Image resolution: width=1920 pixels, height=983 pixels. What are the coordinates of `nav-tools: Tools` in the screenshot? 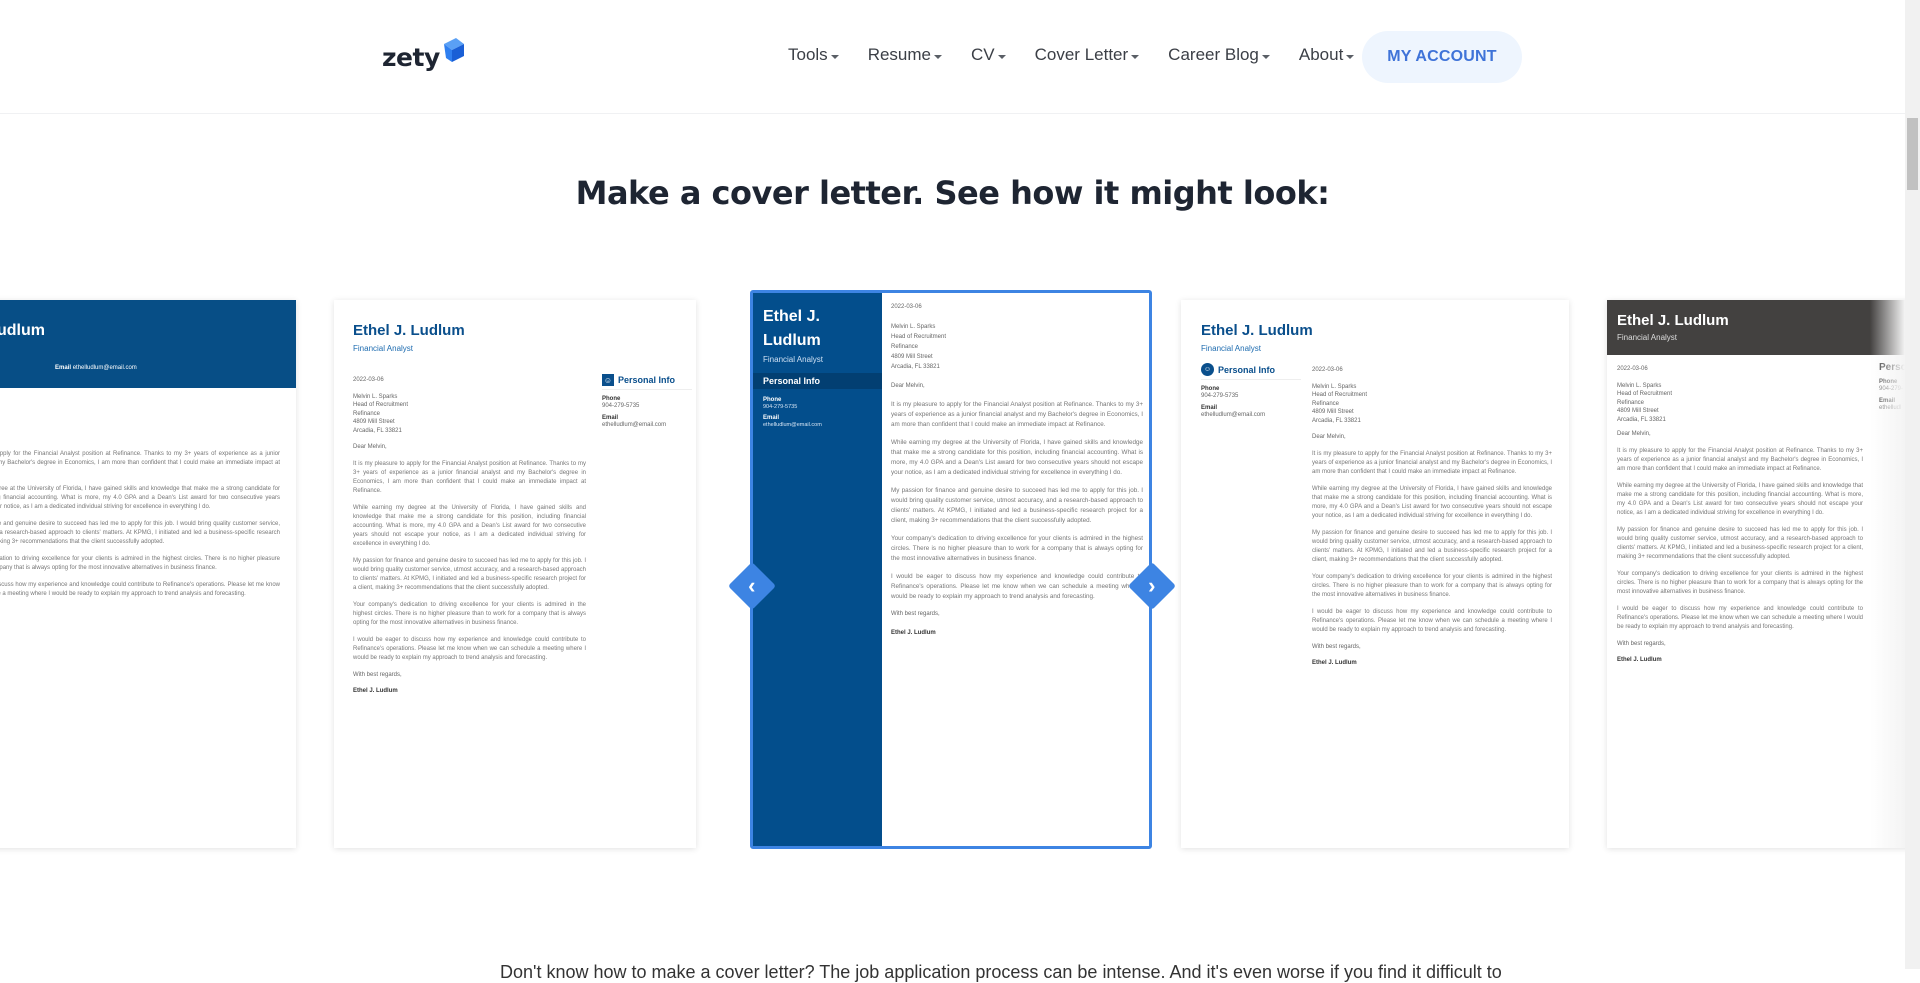 It's located at (813, 55).